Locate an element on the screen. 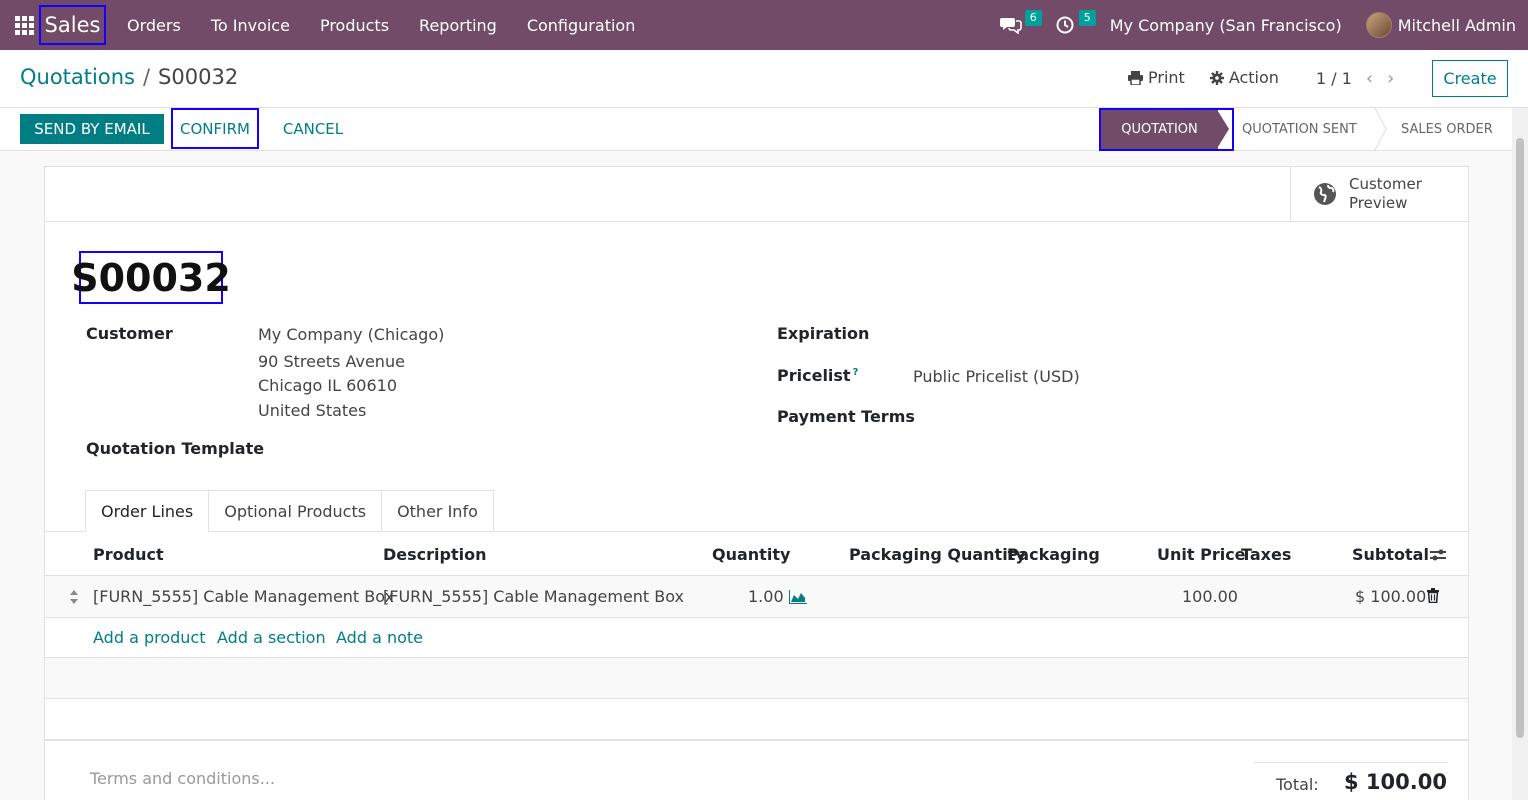  messaging-menu: 6 is located at coordinates (1016, 25).